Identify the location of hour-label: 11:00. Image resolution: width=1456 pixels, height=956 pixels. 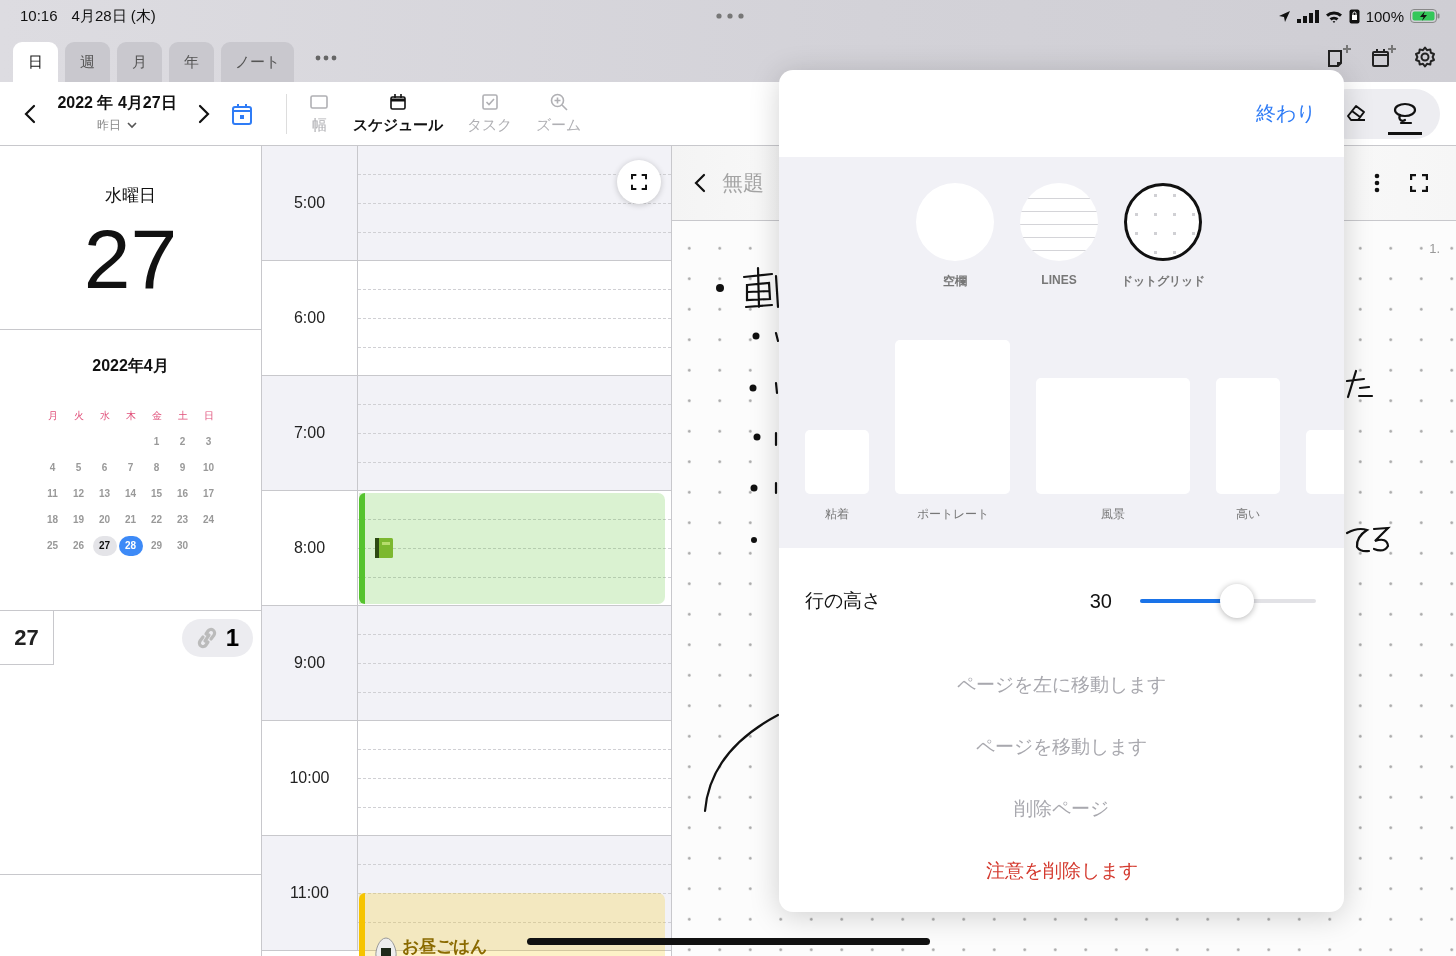
(310, 893).